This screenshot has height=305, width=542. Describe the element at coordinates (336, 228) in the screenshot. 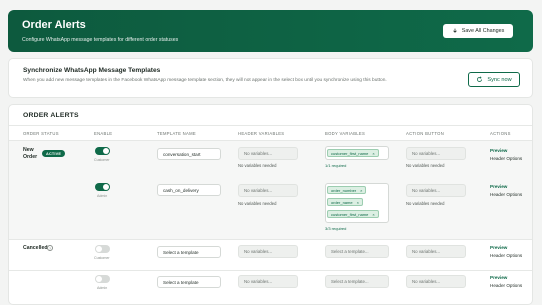

I see `body-required-count: 3/3 required` at that location.